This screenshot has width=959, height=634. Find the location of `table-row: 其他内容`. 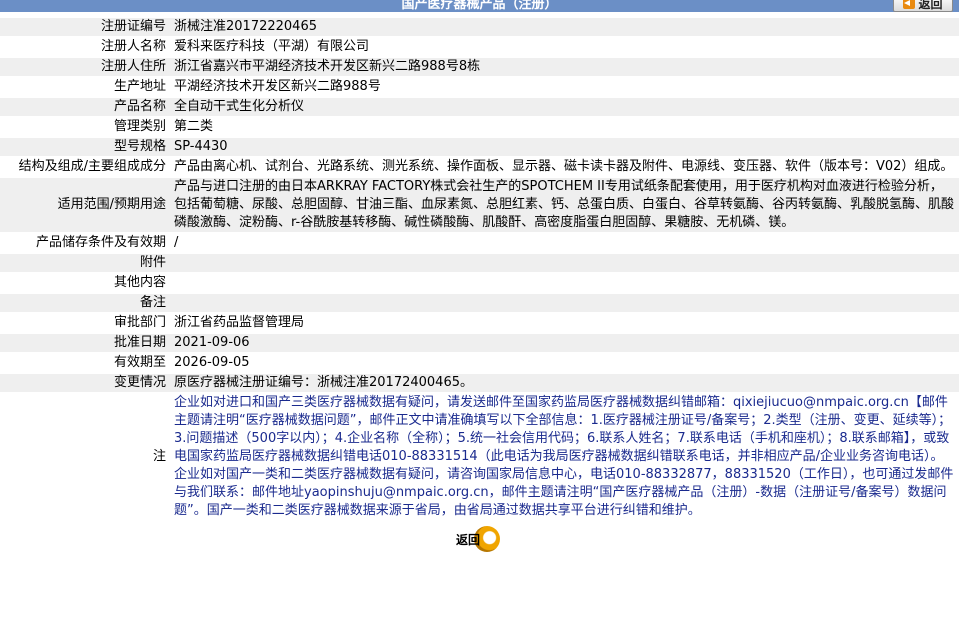

table-row: 其他内容 is located at coordinates (479, 283).